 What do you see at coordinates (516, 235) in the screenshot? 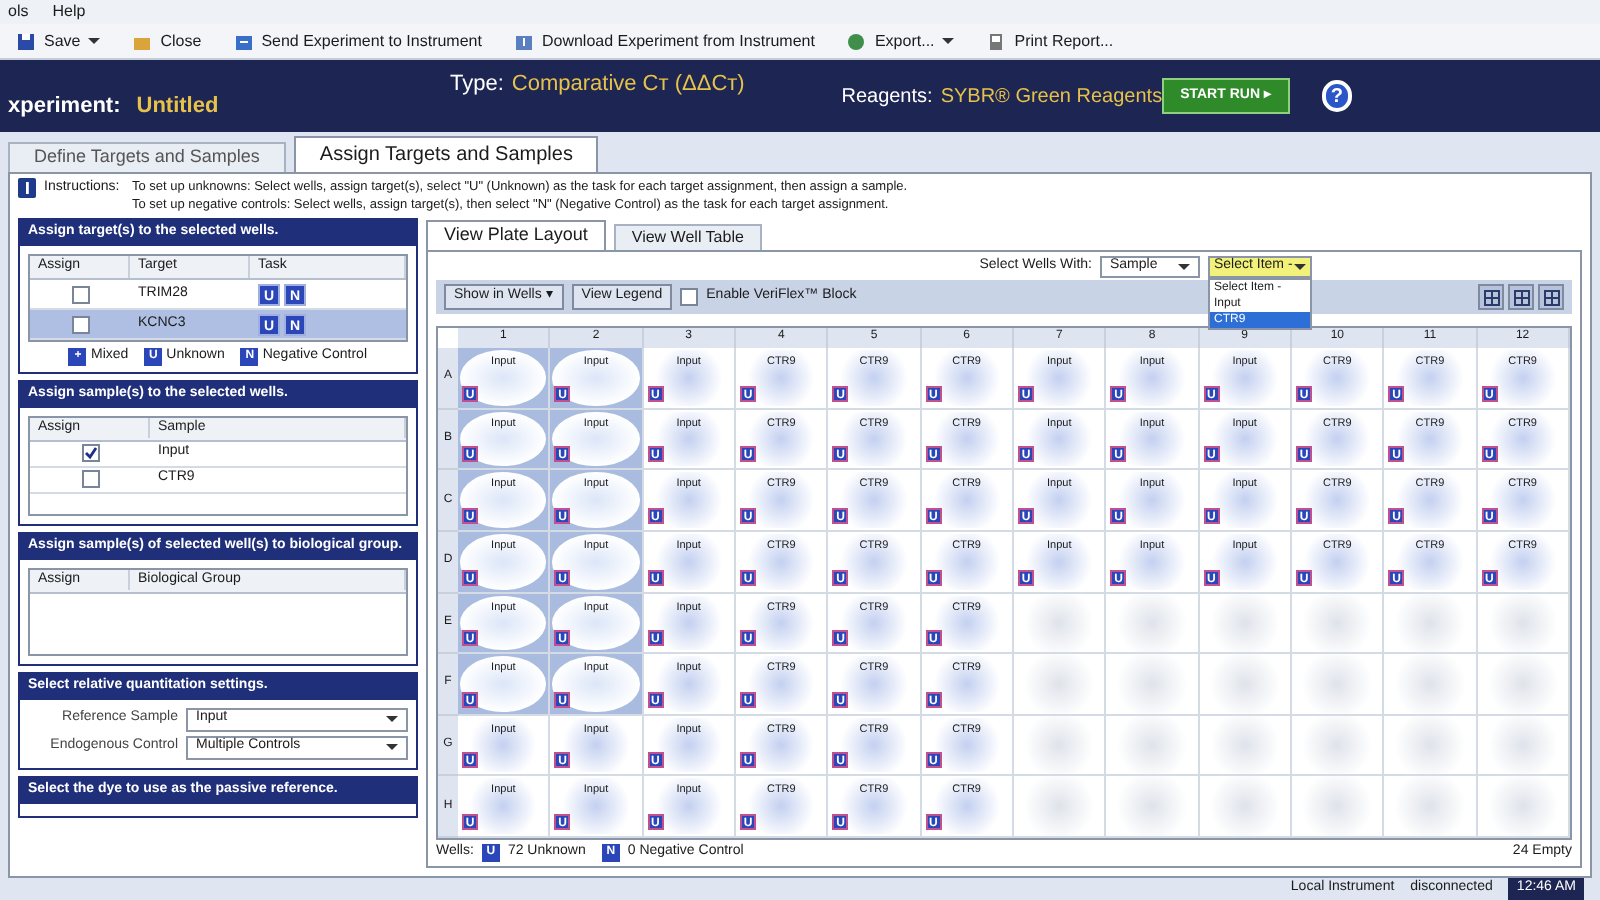
I see `tab: View Plate Layout` at bounding box center [516, 235].